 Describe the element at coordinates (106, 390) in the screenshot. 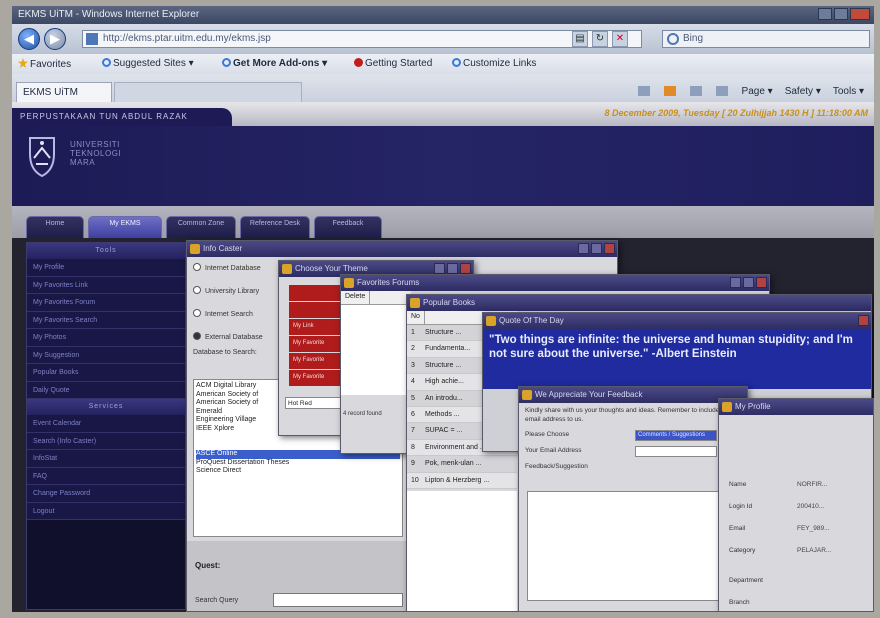

I see `sidebar-item-daily-quote: Daily Quote` at that location.